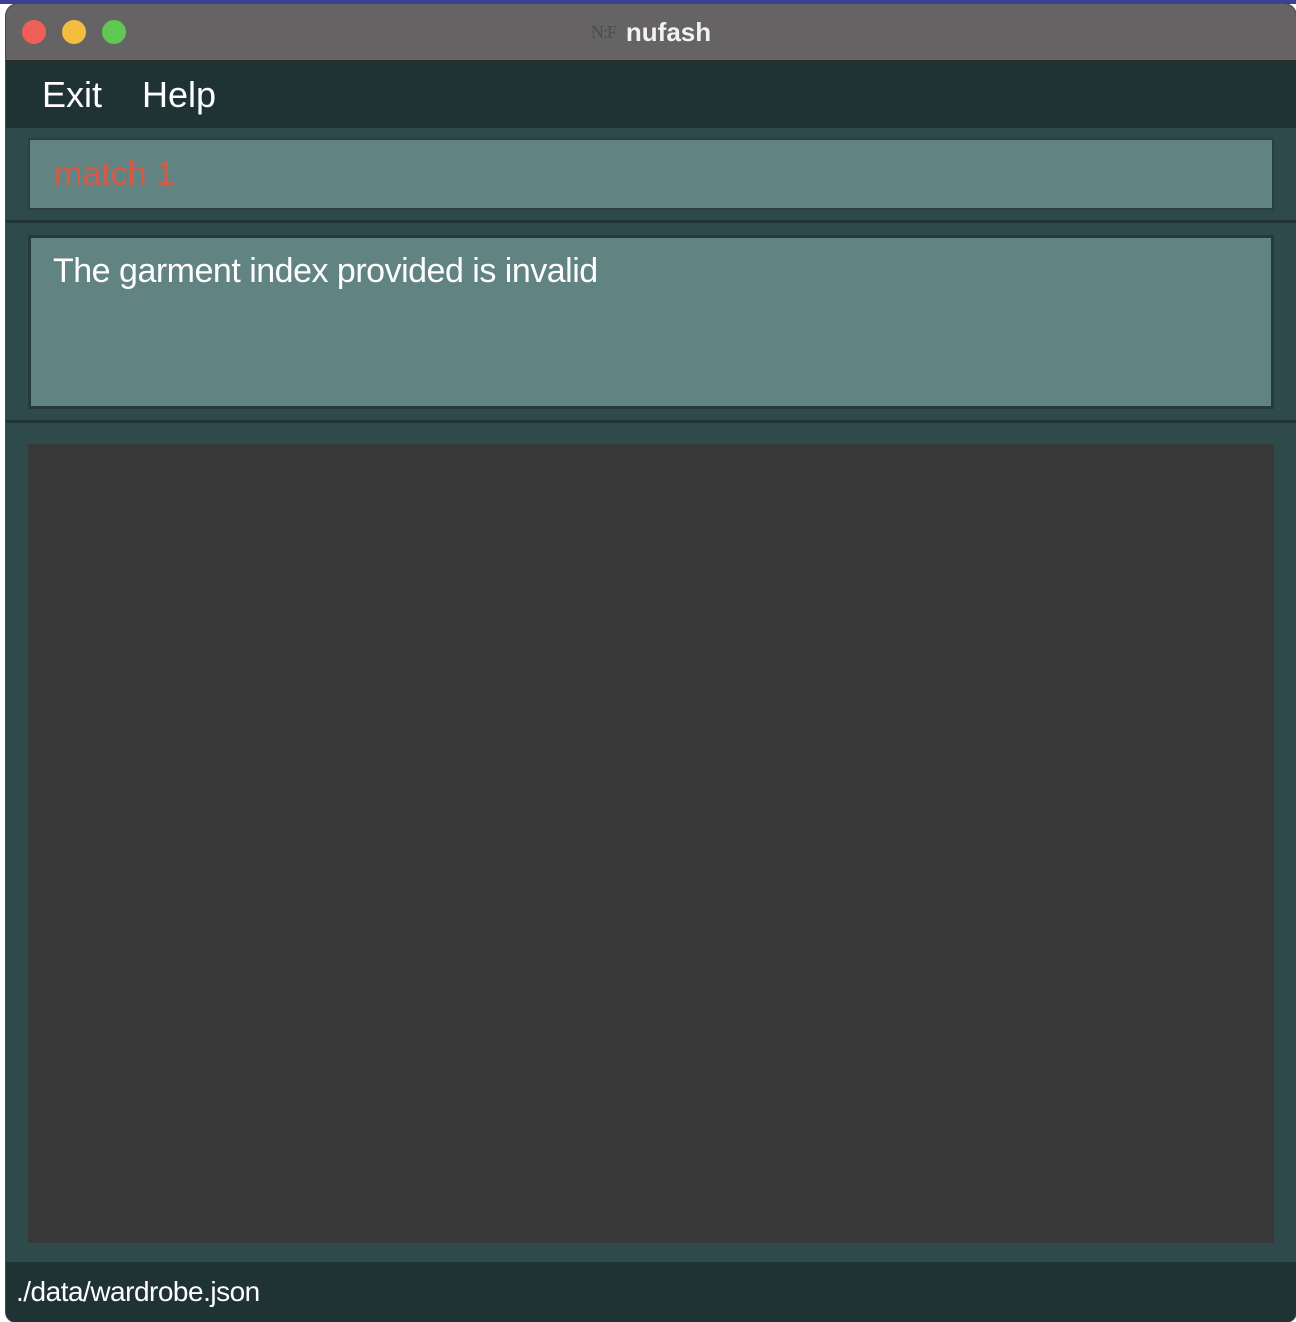  I want to click on menu-bar: Exit Help, so click(651, 94).